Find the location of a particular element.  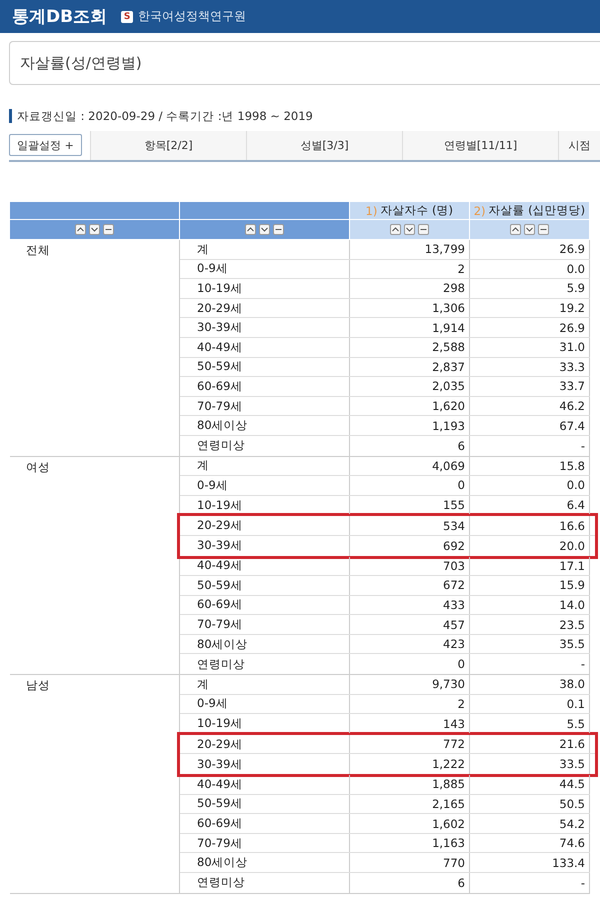

count-cell: 1,306 is located at coordinates (410, 308).